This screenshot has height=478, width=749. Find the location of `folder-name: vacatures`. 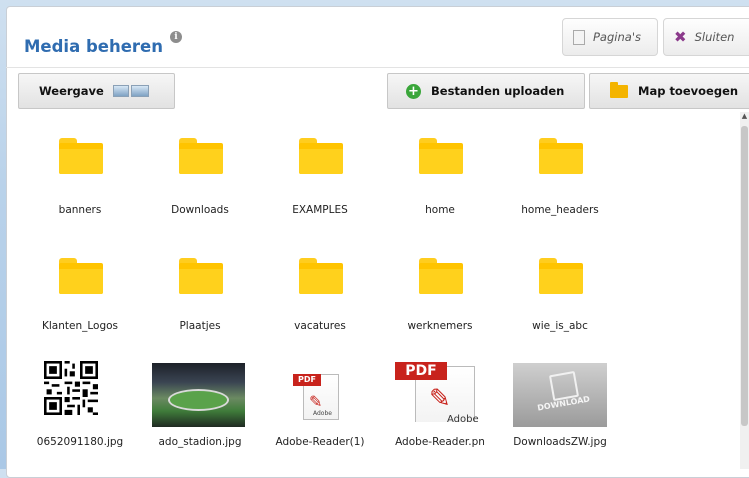

folder-name: vacatures is located at coordinates (320, 326).